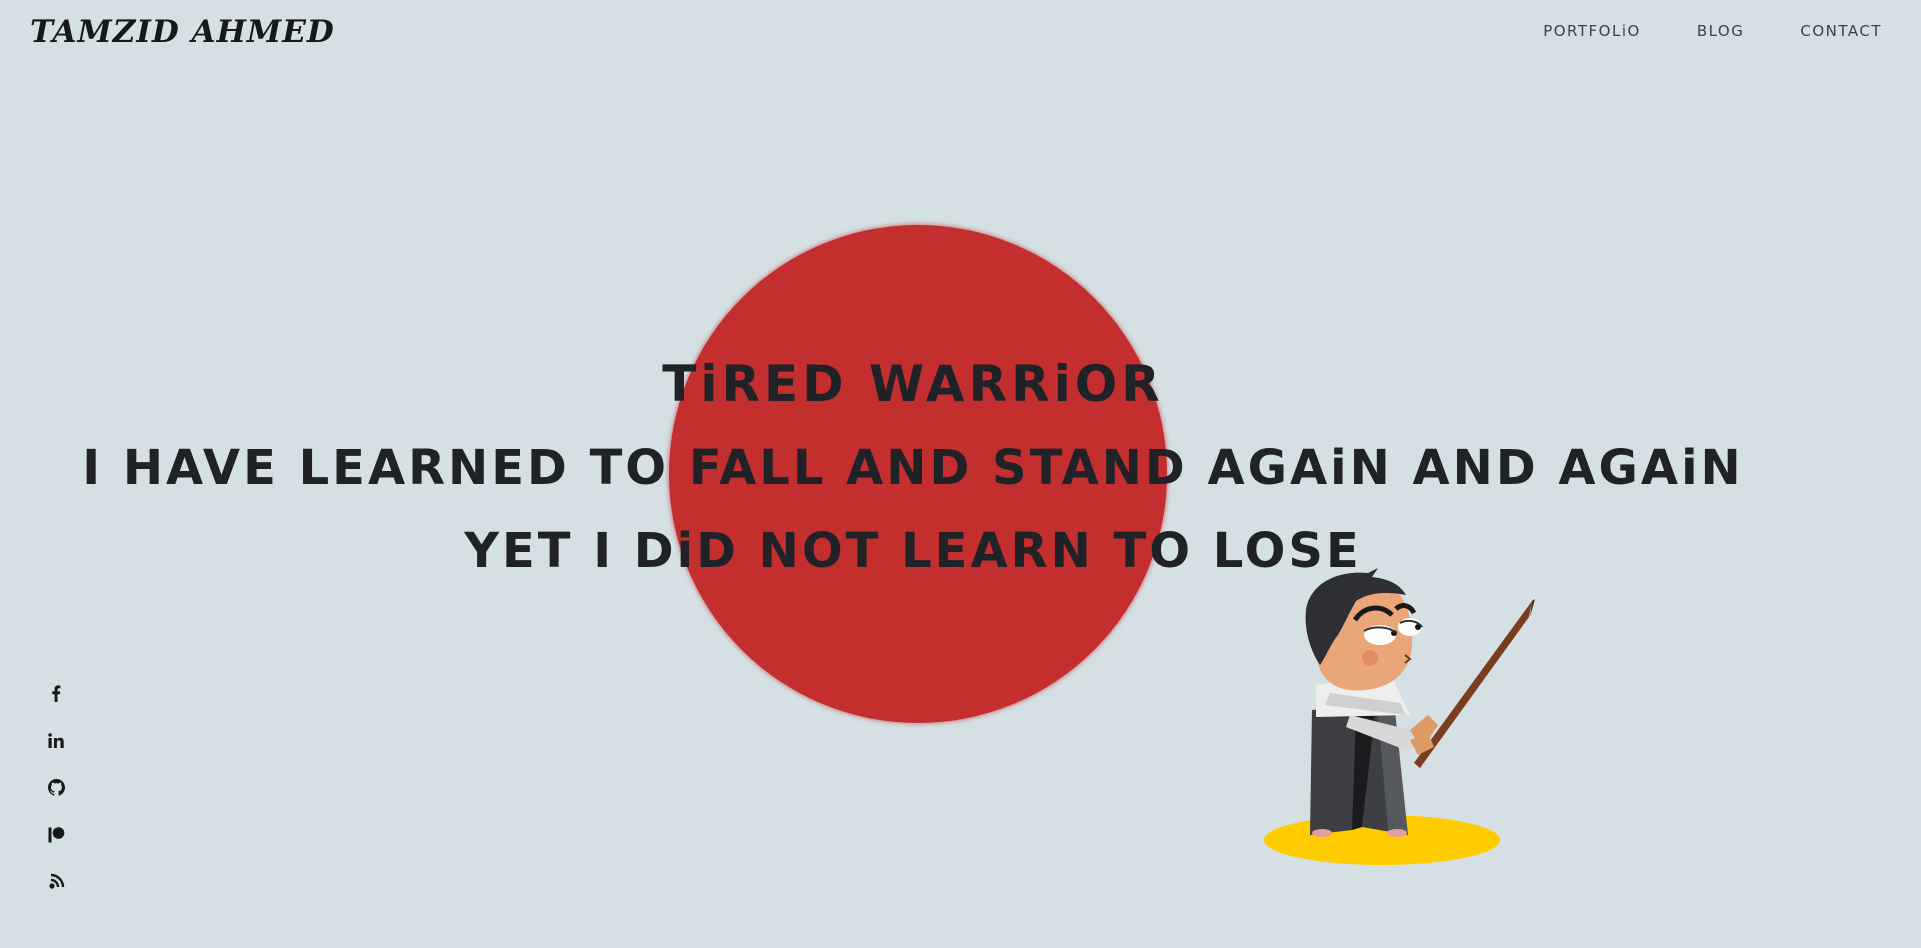  I want to click on github-icon, so click(56, 787).